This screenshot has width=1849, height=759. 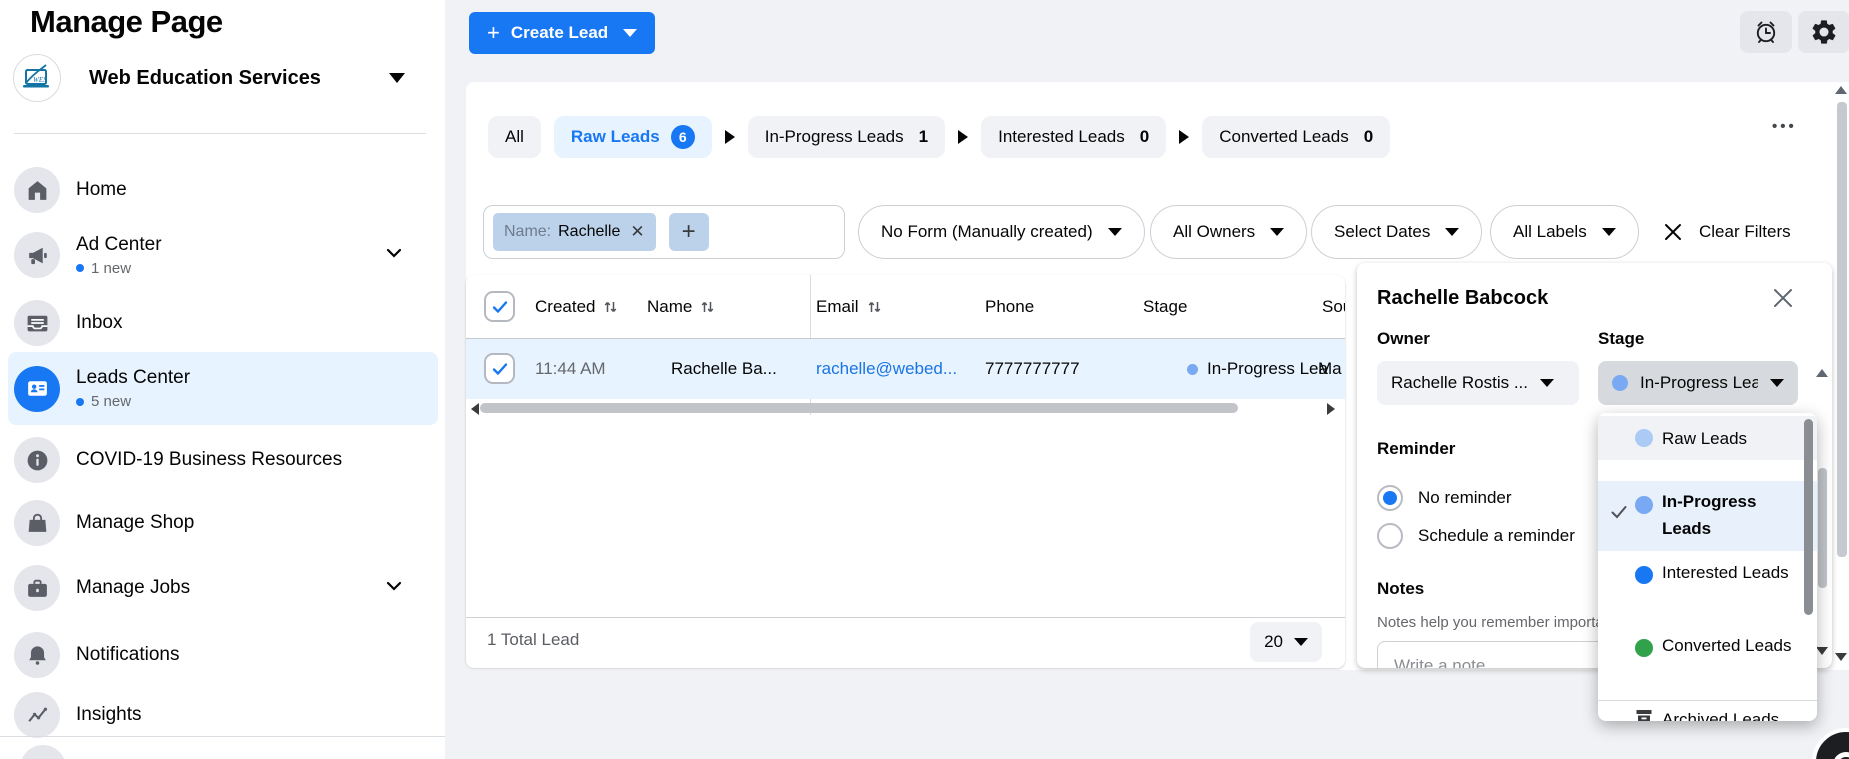 What do you see at coordinates (664, 232) in the screenshot?
I see `search-token-input: Name: Rachelle ✕ +` at bounding box center [664, 232].